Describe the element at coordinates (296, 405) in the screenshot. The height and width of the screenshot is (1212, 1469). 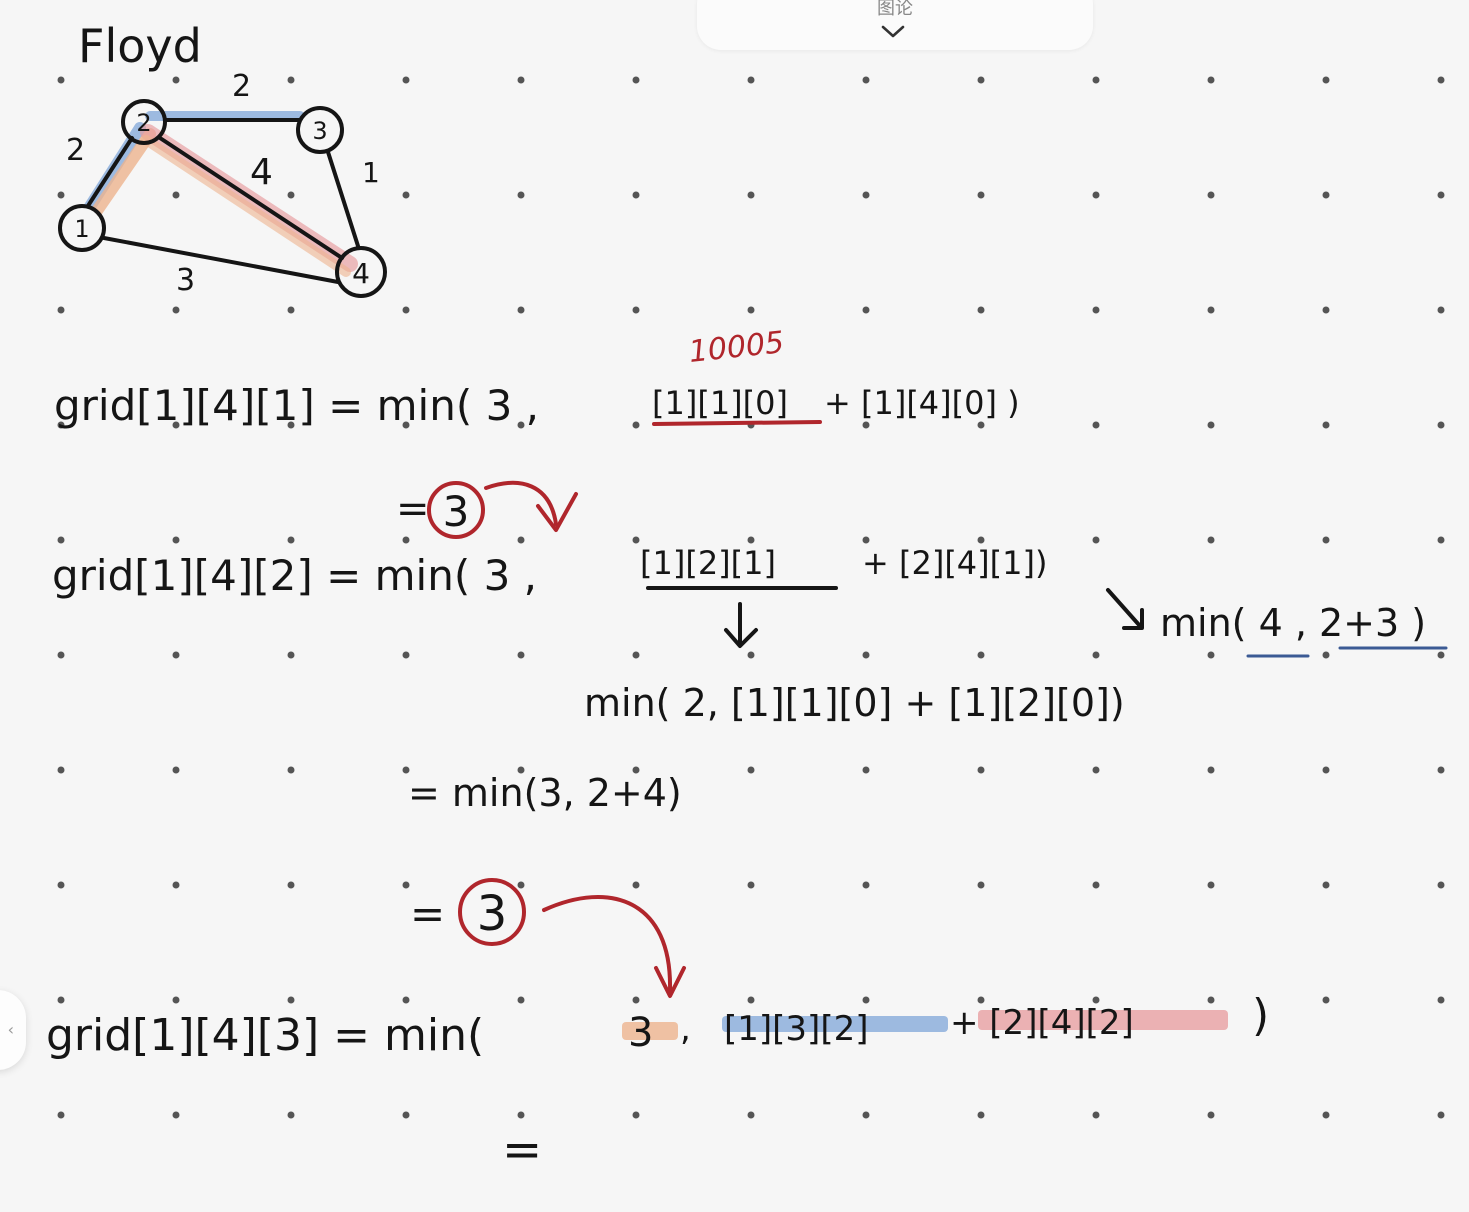
I see `formula-line-1-lhs: grid[1][4][1] = min( 3 ,` at that location.